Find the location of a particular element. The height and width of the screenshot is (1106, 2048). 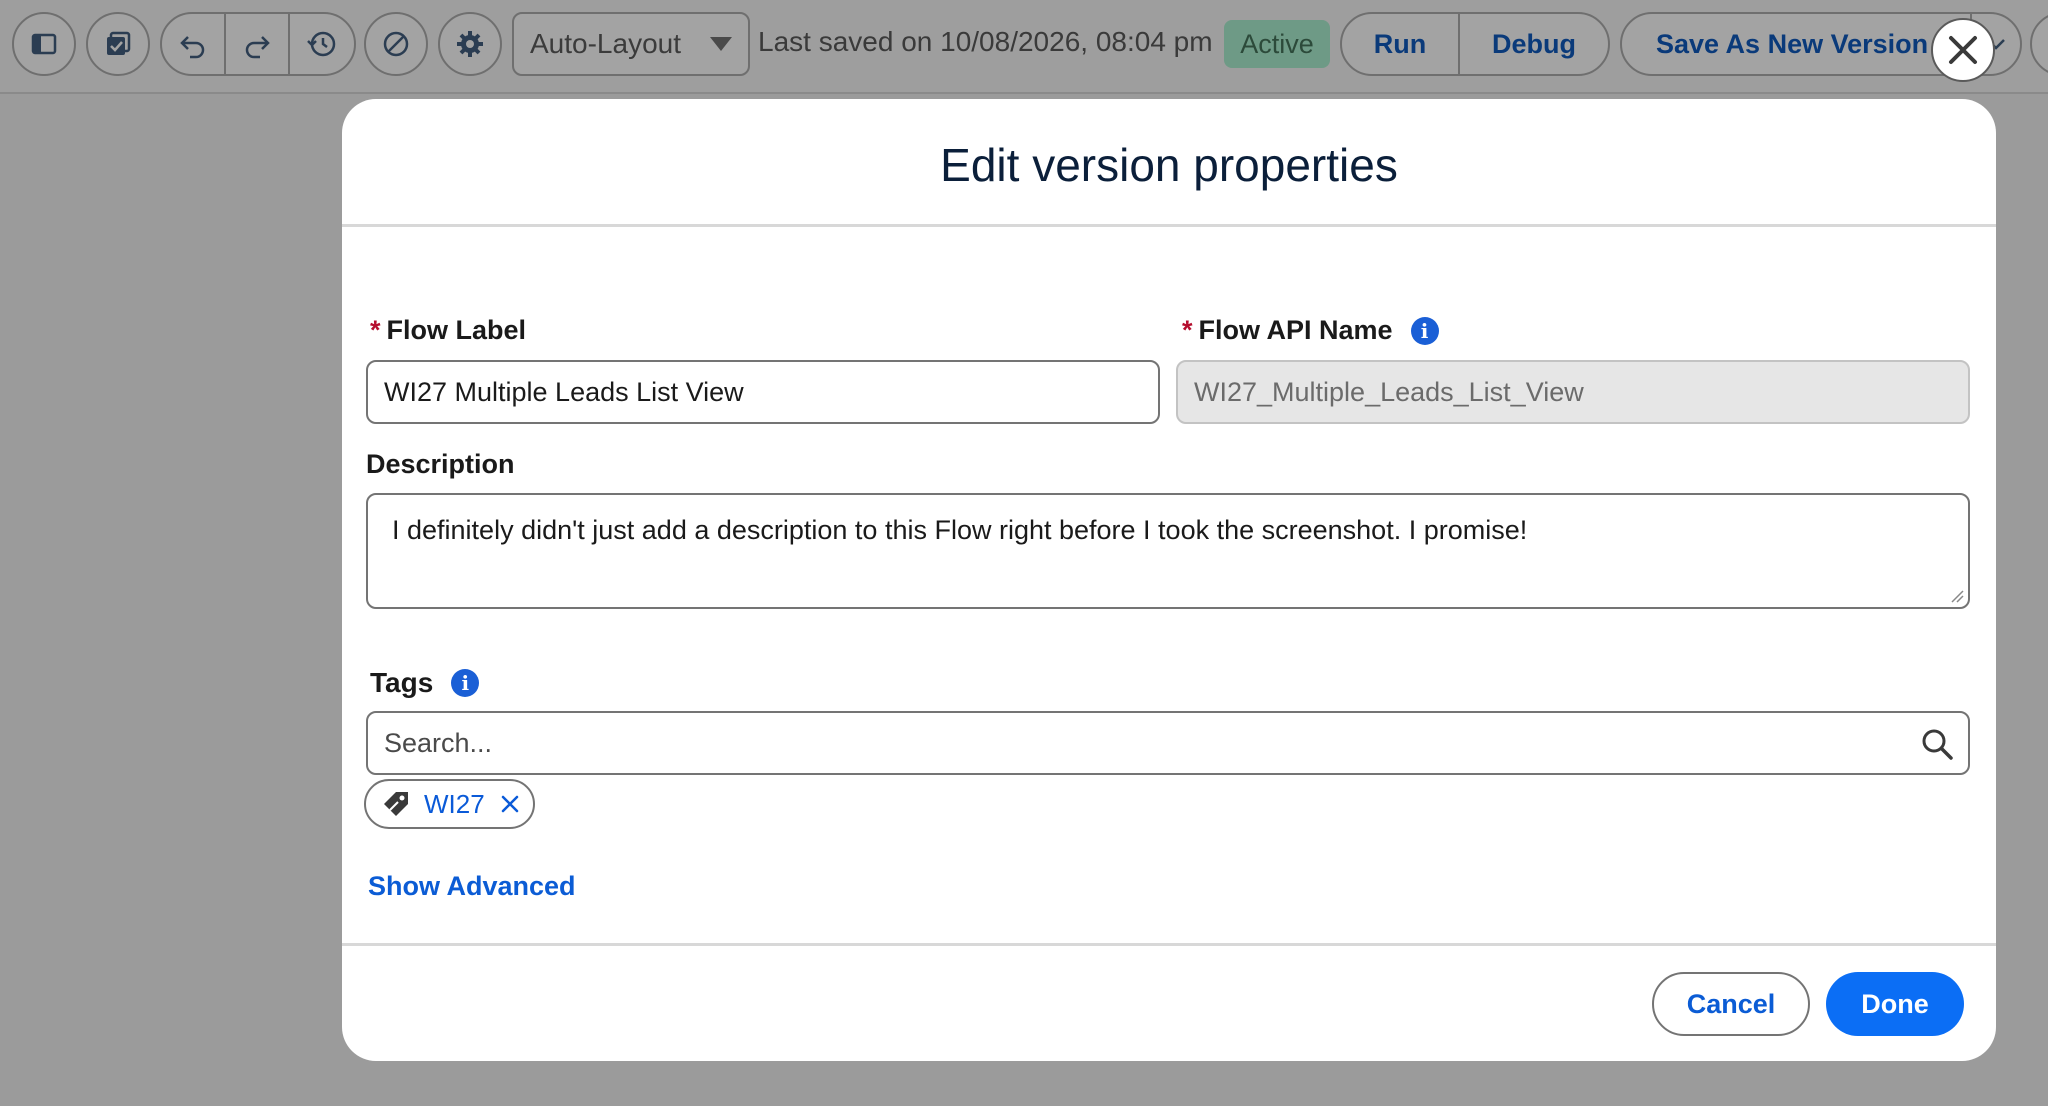

flow-api-name-value: WI27_Multiple_Leads_List_View is located at coordinates (1389, 391).